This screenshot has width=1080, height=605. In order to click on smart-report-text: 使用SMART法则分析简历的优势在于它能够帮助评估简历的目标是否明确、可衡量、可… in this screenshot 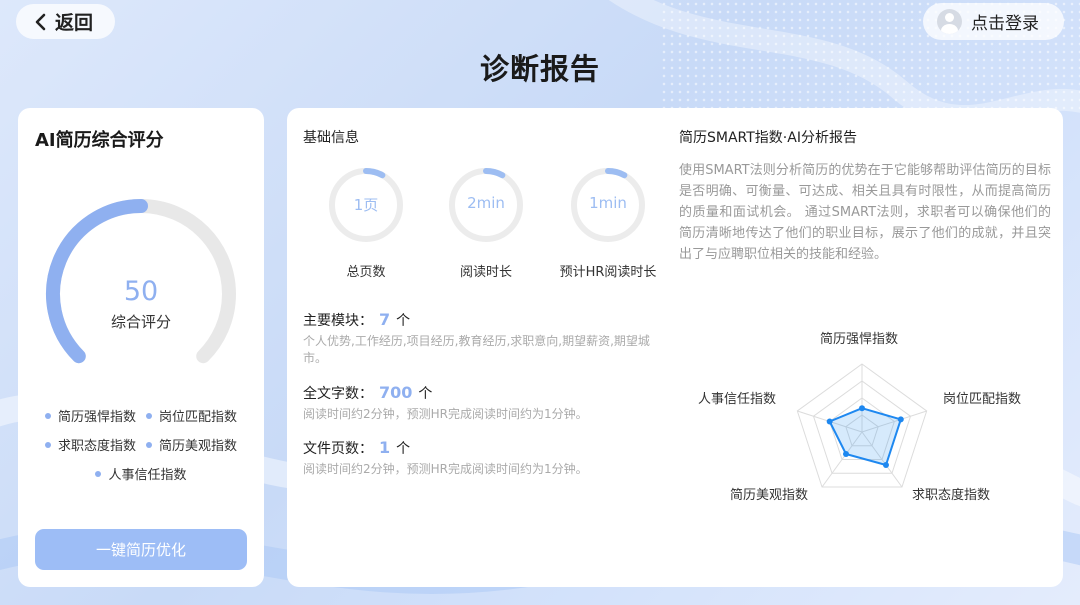, I will do `click(865, 212)`.